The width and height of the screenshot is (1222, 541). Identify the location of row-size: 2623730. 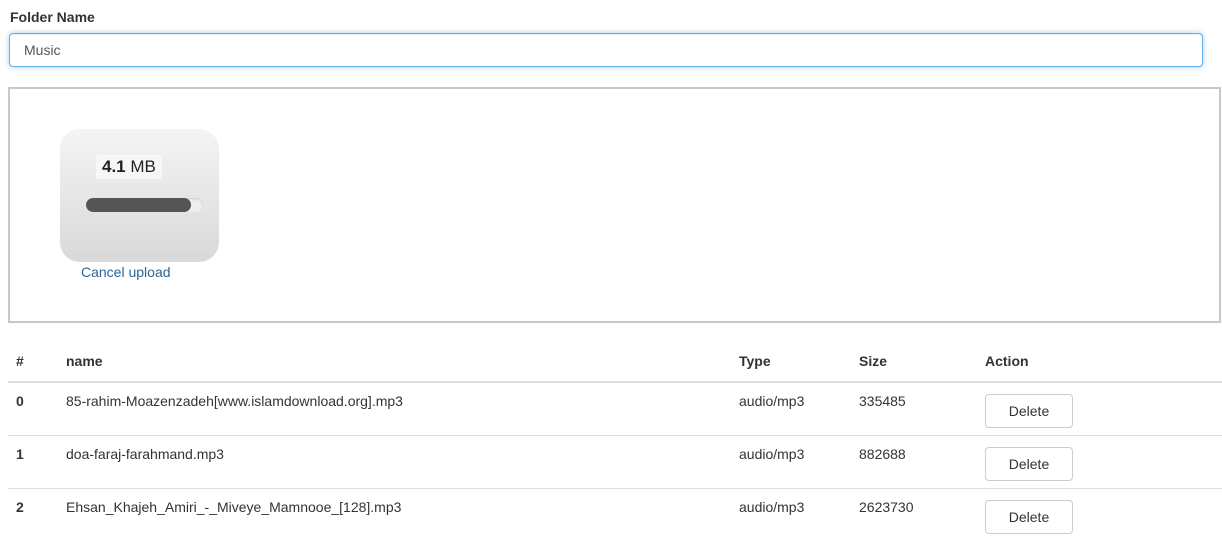
(914, 514).